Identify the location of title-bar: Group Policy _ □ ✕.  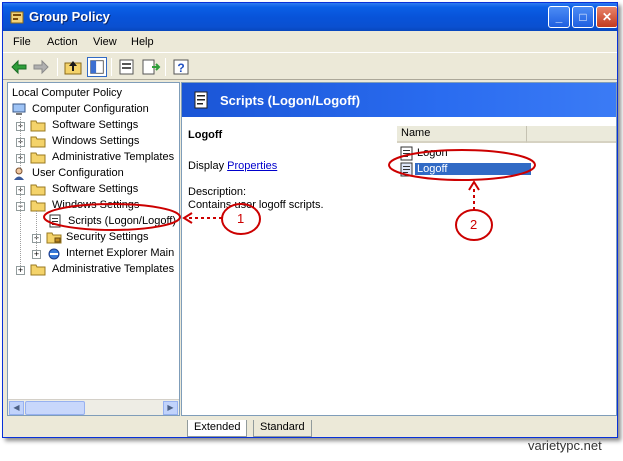
(310, 17).